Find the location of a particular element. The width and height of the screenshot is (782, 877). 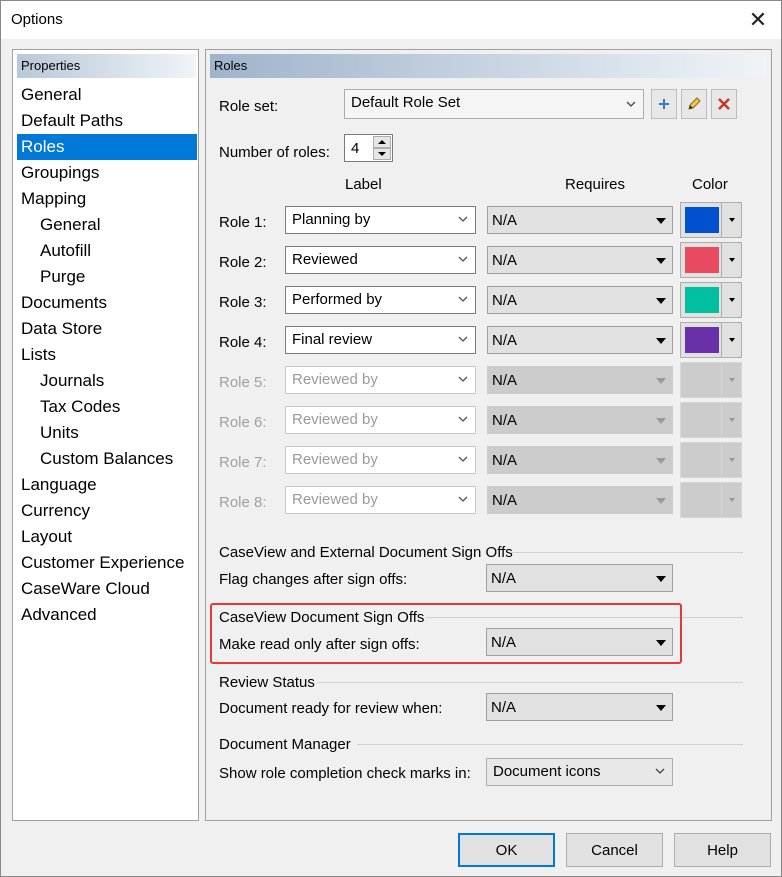

role-4-label-combo: Final review is located at coordinates (380, 340).